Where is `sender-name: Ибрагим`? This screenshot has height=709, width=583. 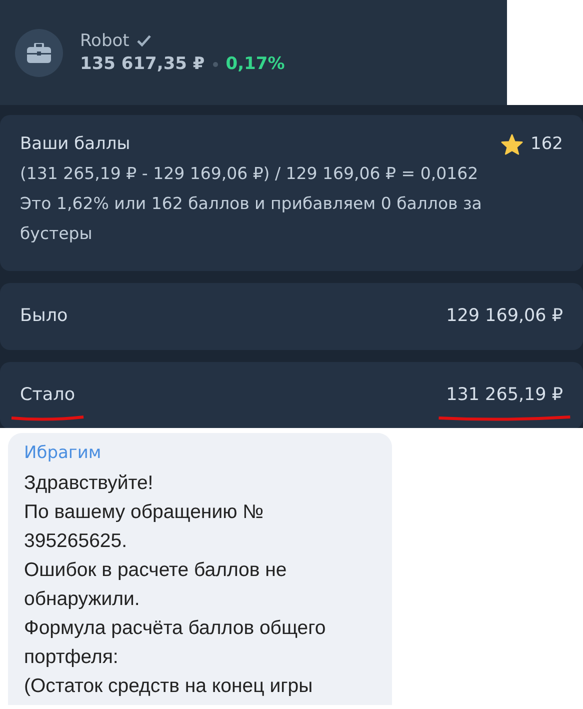
sender-name: Ибрагим is located at coordinates (63, 453).